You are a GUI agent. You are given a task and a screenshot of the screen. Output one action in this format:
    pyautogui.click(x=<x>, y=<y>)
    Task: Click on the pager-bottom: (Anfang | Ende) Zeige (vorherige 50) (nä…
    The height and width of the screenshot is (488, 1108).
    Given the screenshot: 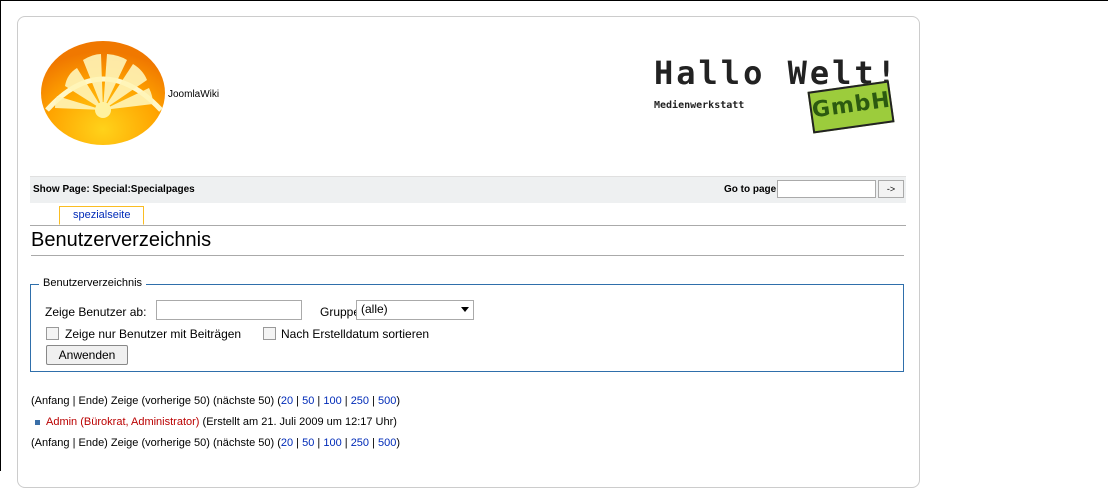 What is the action you would take?
    pyautogui.click(x=215, y=443)
    